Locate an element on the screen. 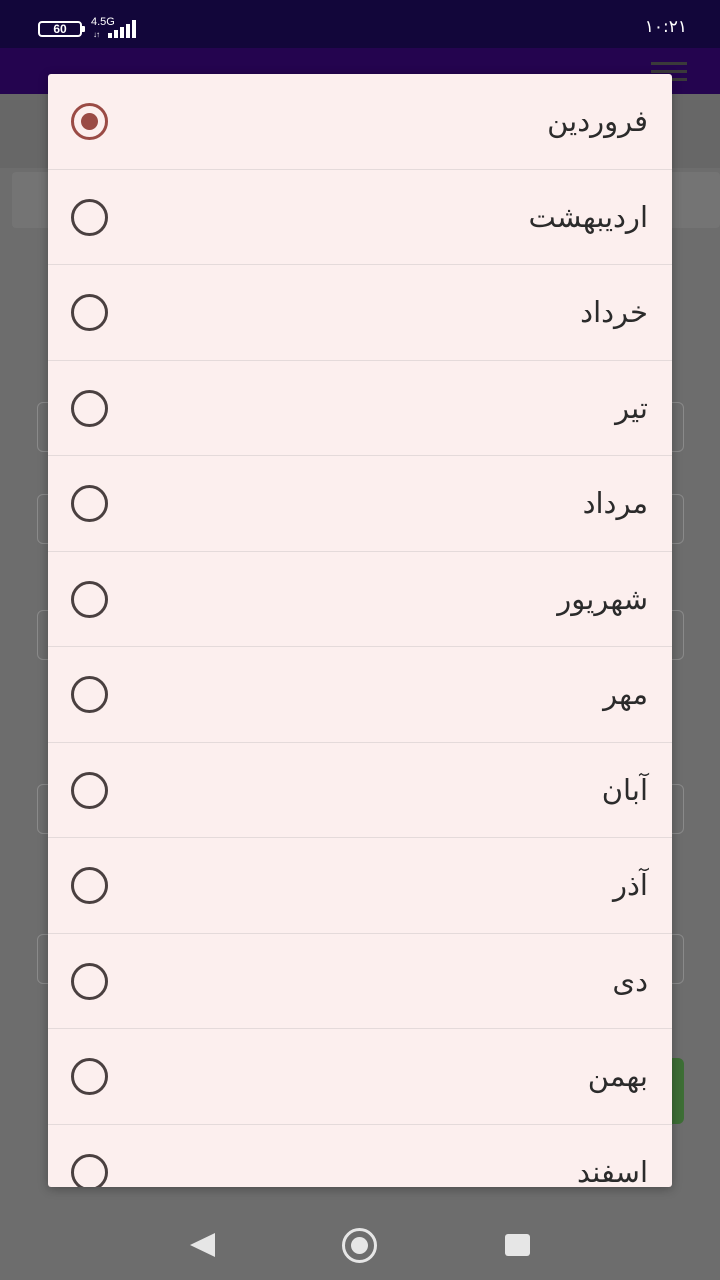  network-activity-icon: ↓↑ is located at coordinates (96, 34).